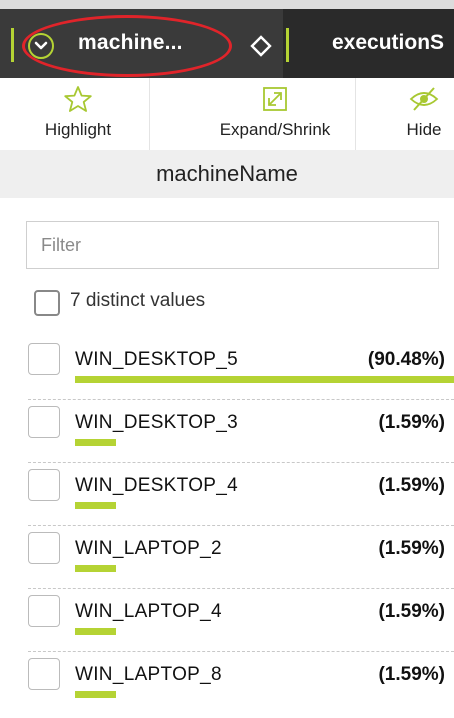  Describe the element at coordinates (156, 422) in the screenshot. I see `value-name: WIN_DESKTOP_3` at that location.